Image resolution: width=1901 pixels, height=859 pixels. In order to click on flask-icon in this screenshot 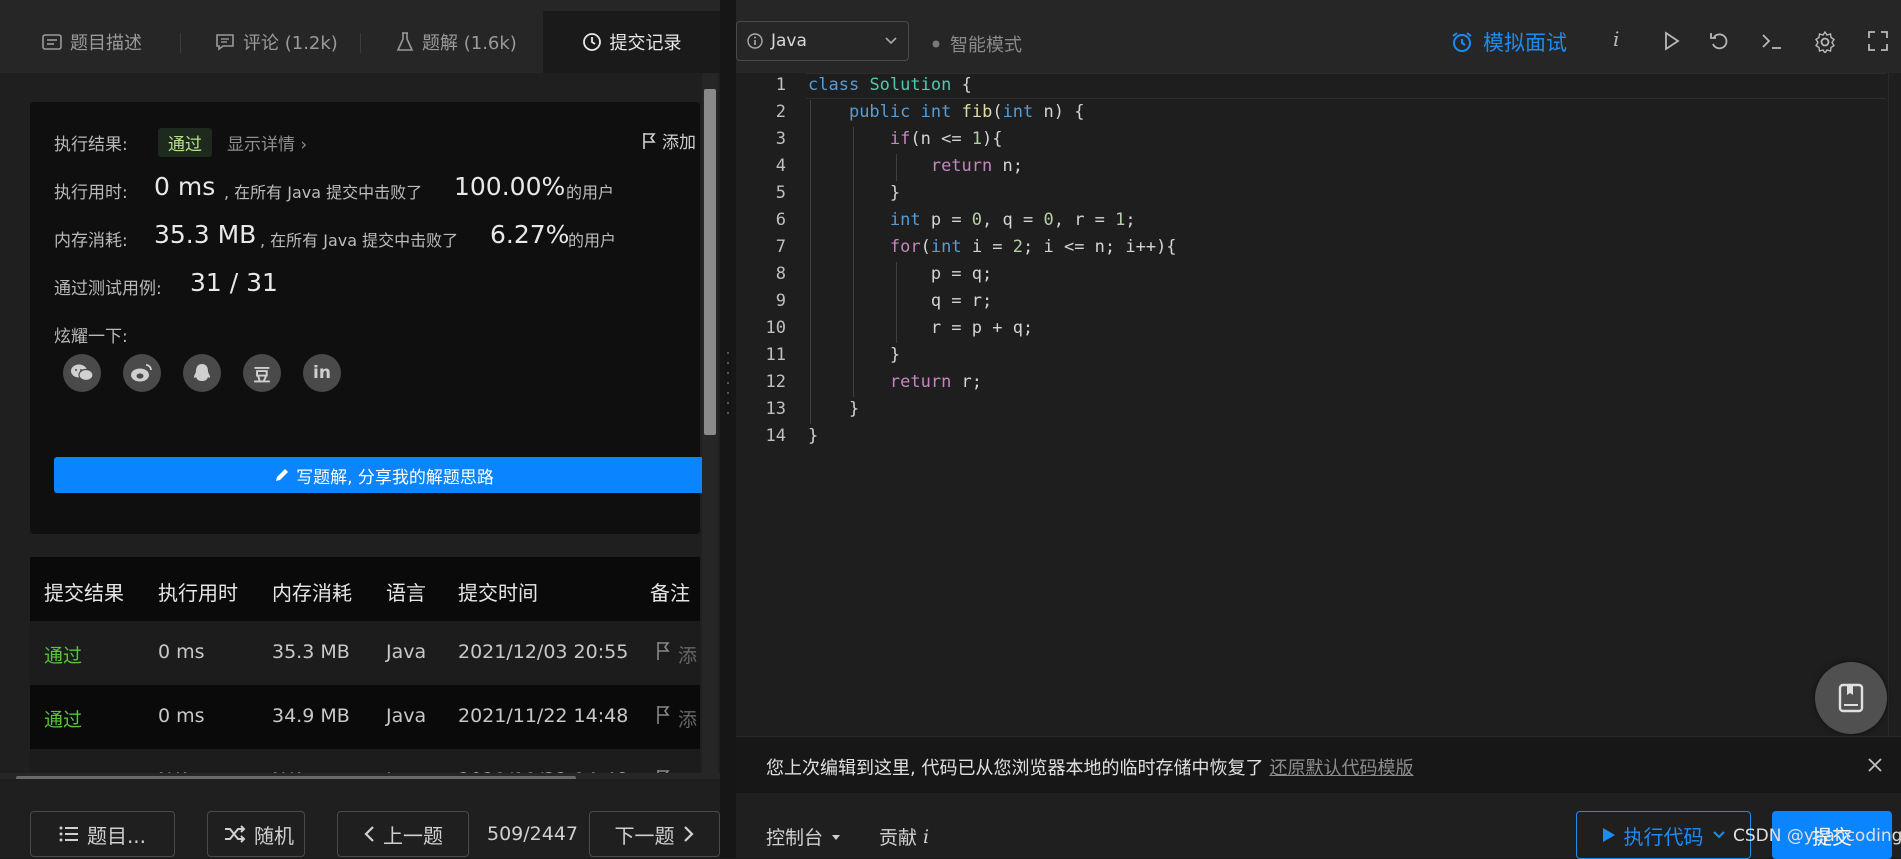, I will do `click(405, 42)`.